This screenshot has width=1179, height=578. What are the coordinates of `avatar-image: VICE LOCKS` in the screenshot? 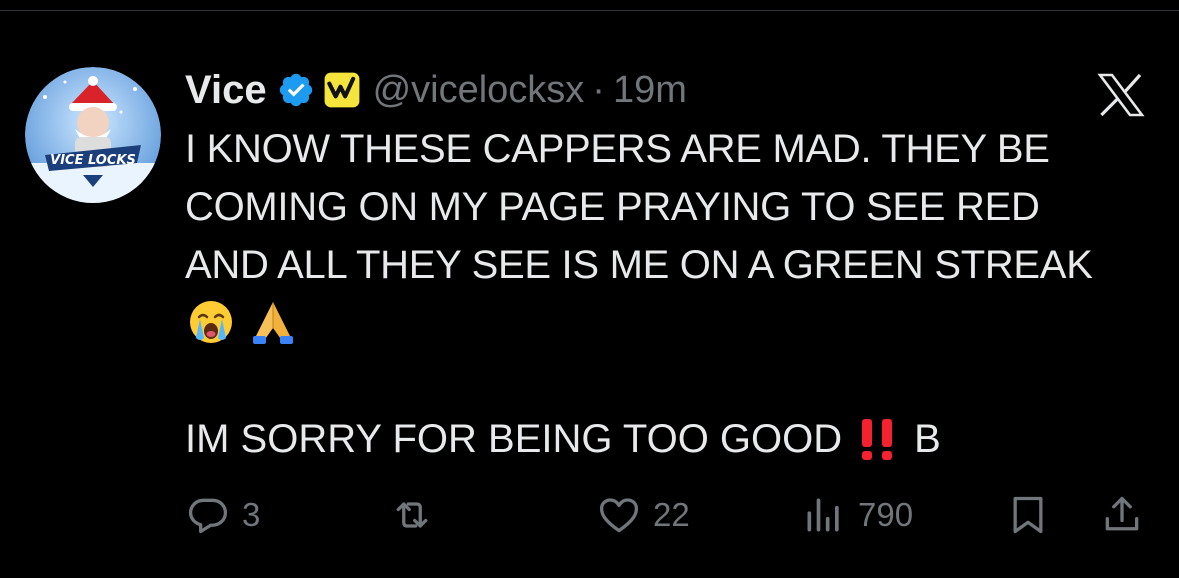 It's located at (93, 135).